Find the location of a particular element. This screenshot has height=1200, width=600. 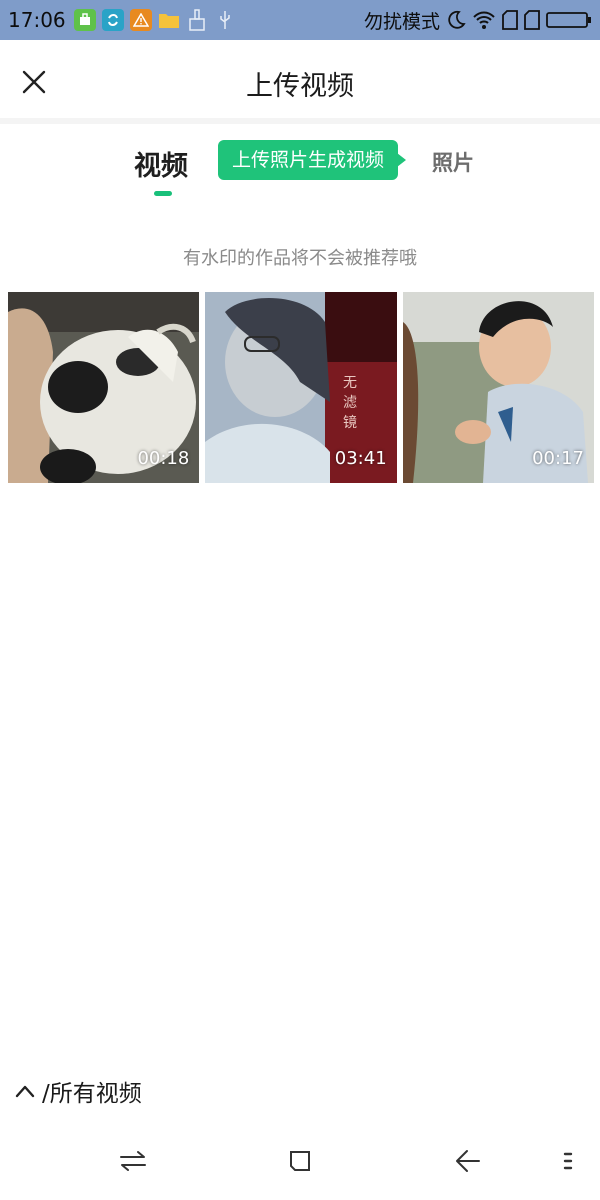

svg-text: 滤 is located at coordinates (350, 403).